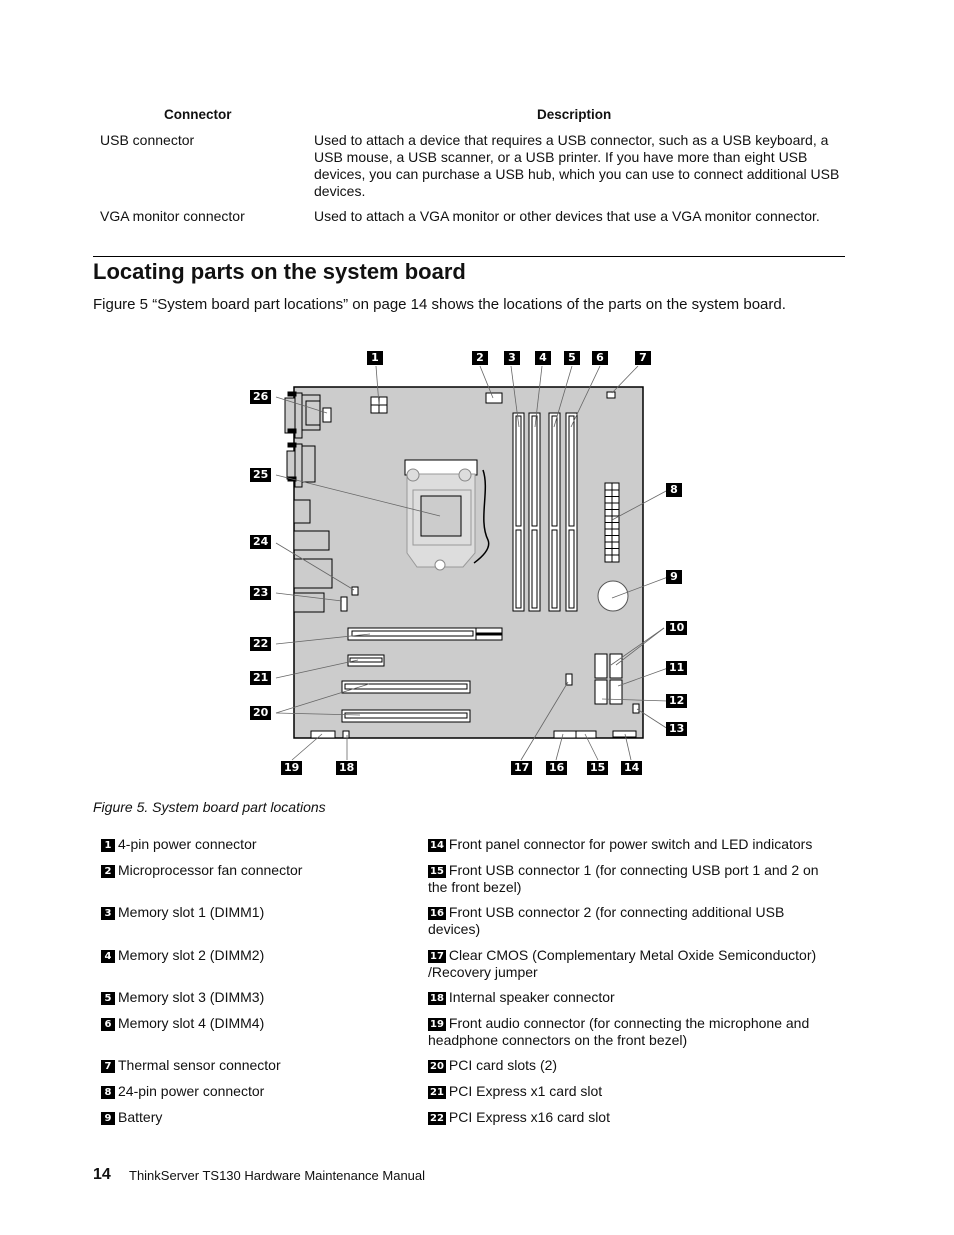  What do you see at coordinates (628, 997) in the screenshot?
I see `legend-item: 18 Internal speaker connector` at bounding box center [628, 997].